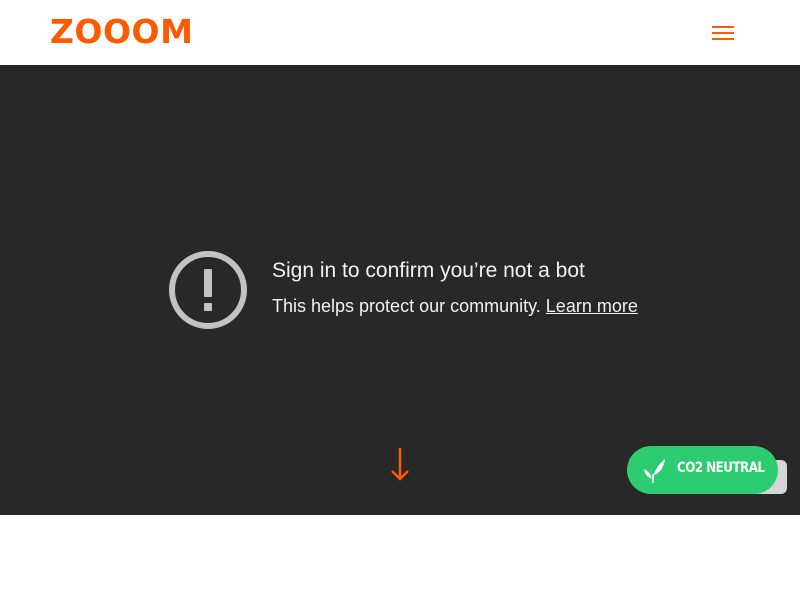  What do you see at coordinates (400, 32) in the screenshot?
I see `site-header: ZOOOM` at bounding box center [400, 32].